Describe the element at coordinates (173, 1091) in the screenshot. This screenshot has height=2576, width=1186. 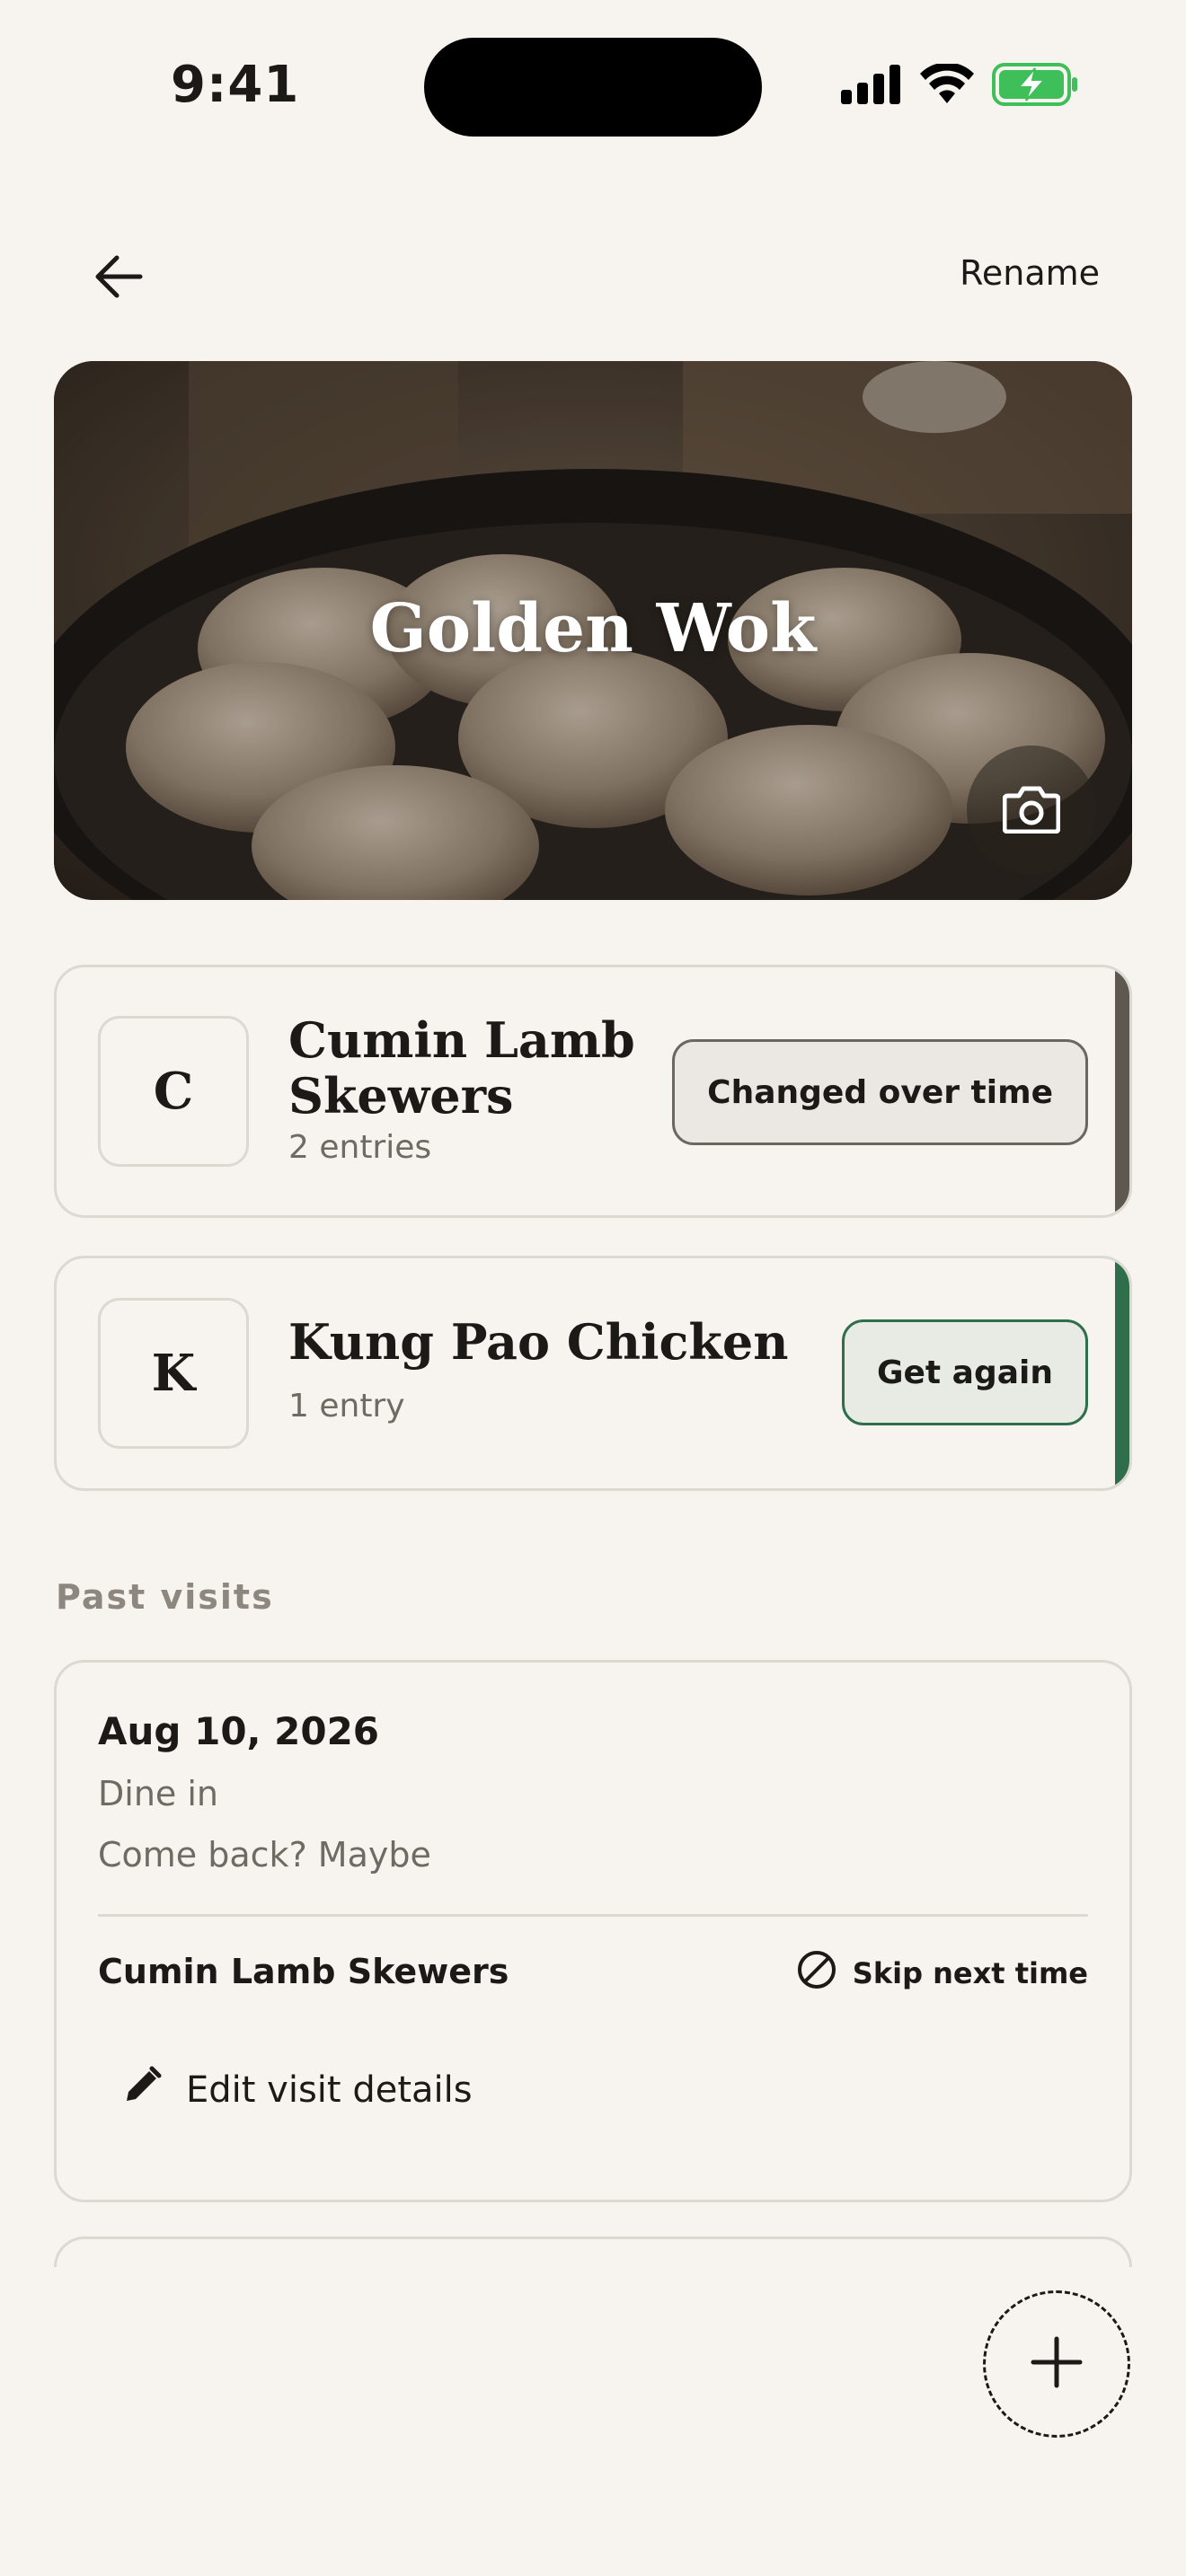
I see `dish-avatar: C` at that location.